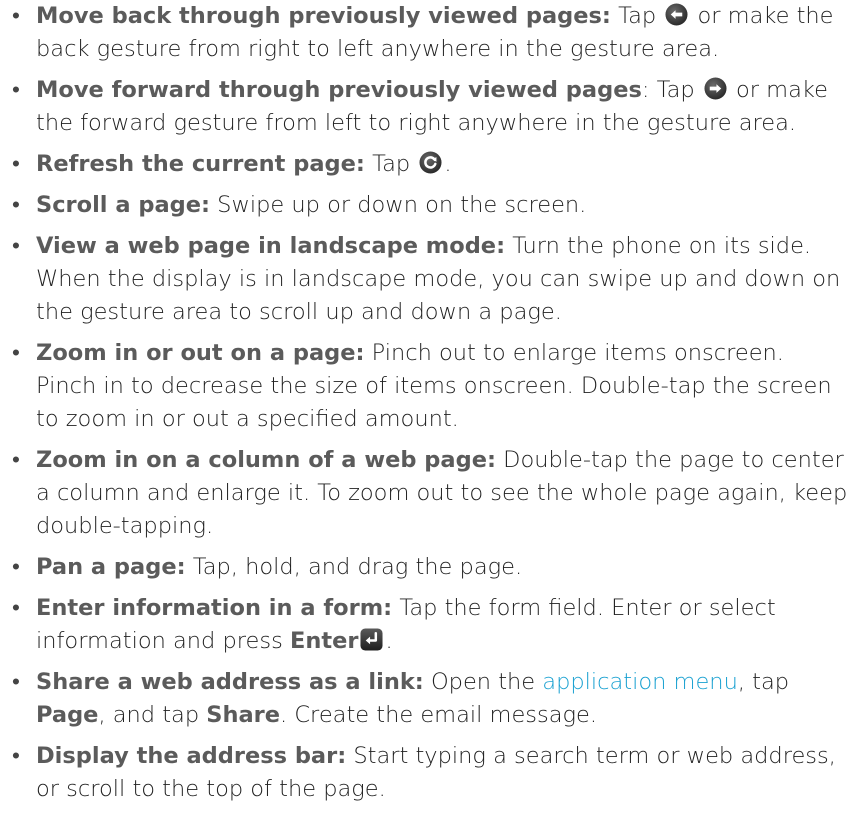  What do you see at coordinates (430, 162) in the screenshot?
I see `refresh-icon` at bounding box center [430, 162].